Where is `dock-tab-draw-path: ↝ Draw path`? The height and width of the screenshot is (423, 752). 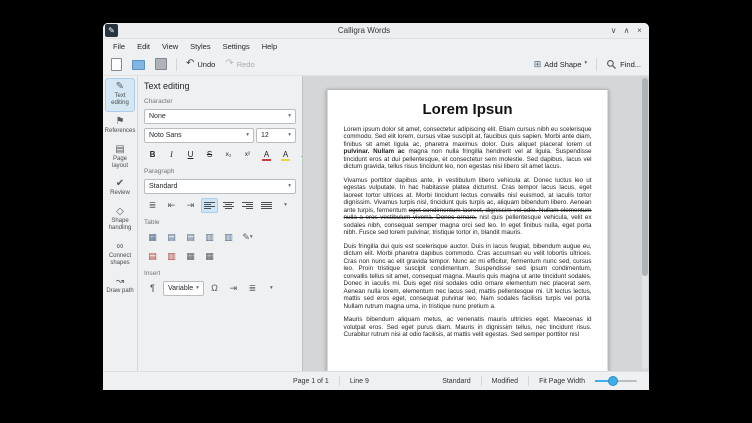 dock-tab-draw-path: ↝ Draw path is located at coordinates (120, 286).